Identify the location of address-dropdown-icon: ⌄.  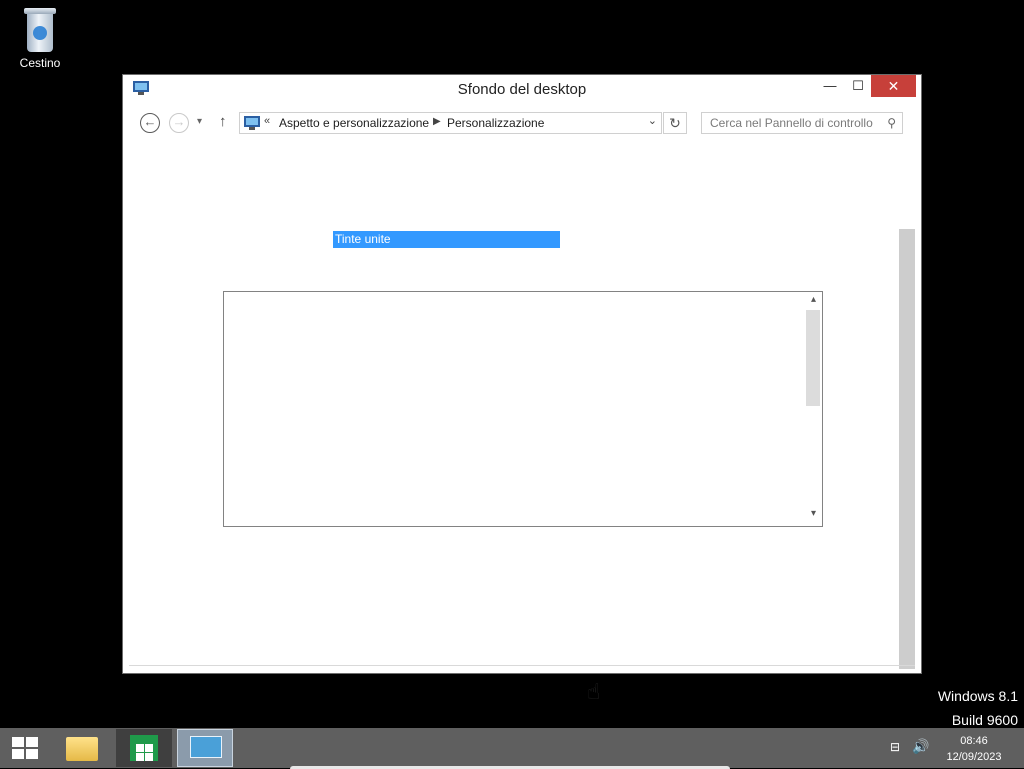
(652, 120).